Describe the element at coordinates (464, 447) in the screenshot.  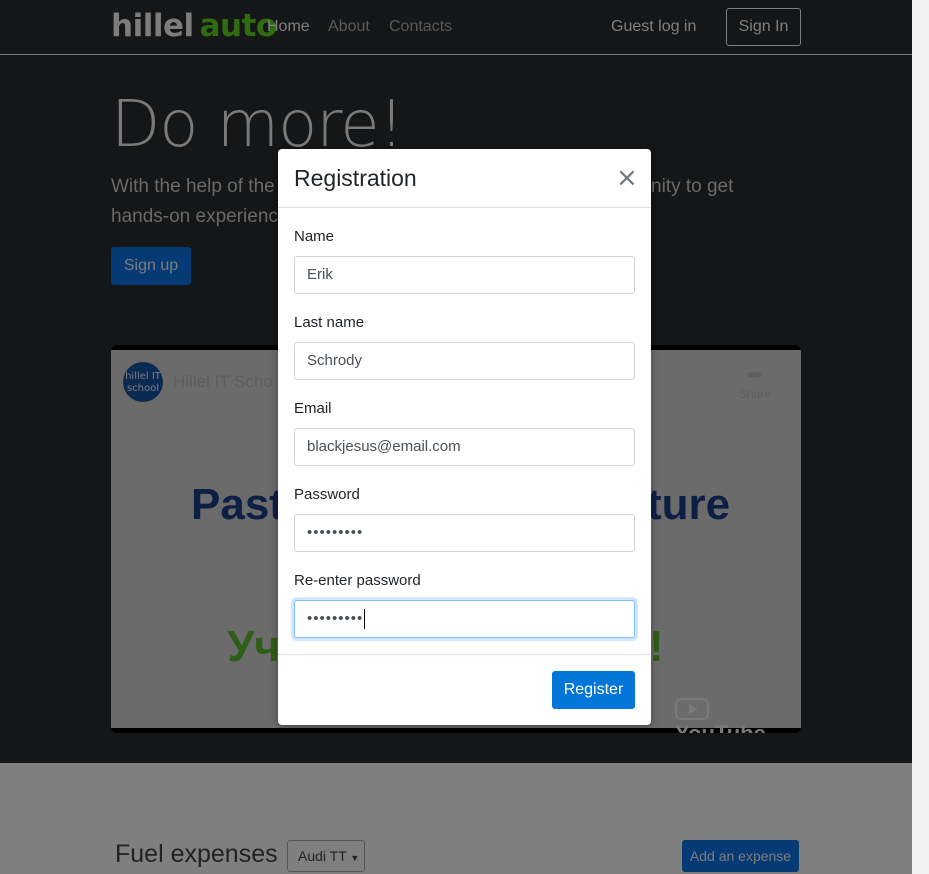
I see `email-input: blackjesus@email.com` at that location.